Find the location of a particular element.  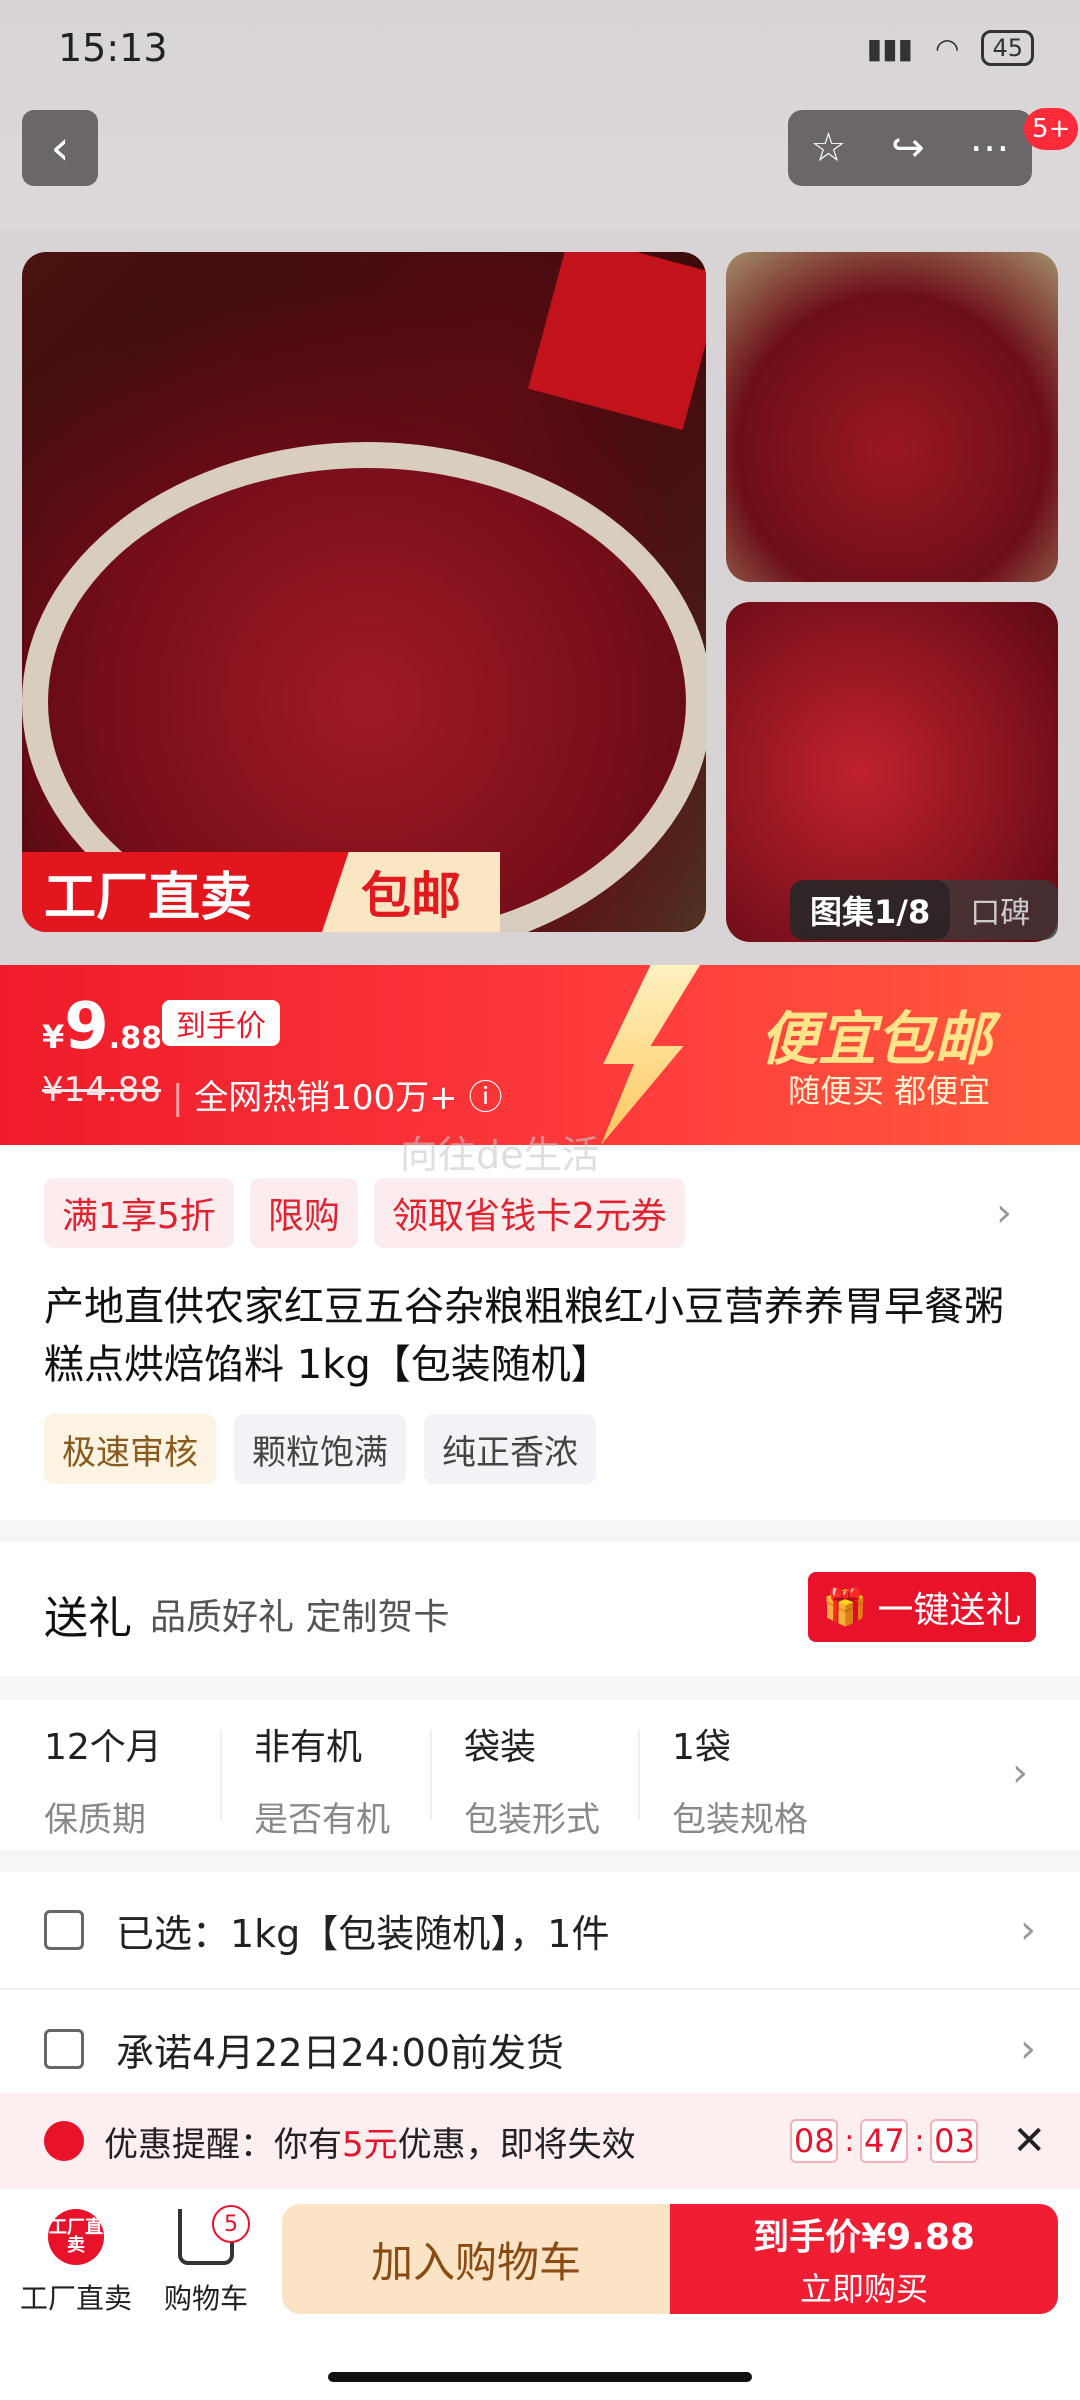

product-title: 产地直供农家红豆五谷杂粮粗粮红小豆营养养胃早餐粥糕点烘焙馅料 1kg【包装随机】 is located at coordinates (524, 1336).